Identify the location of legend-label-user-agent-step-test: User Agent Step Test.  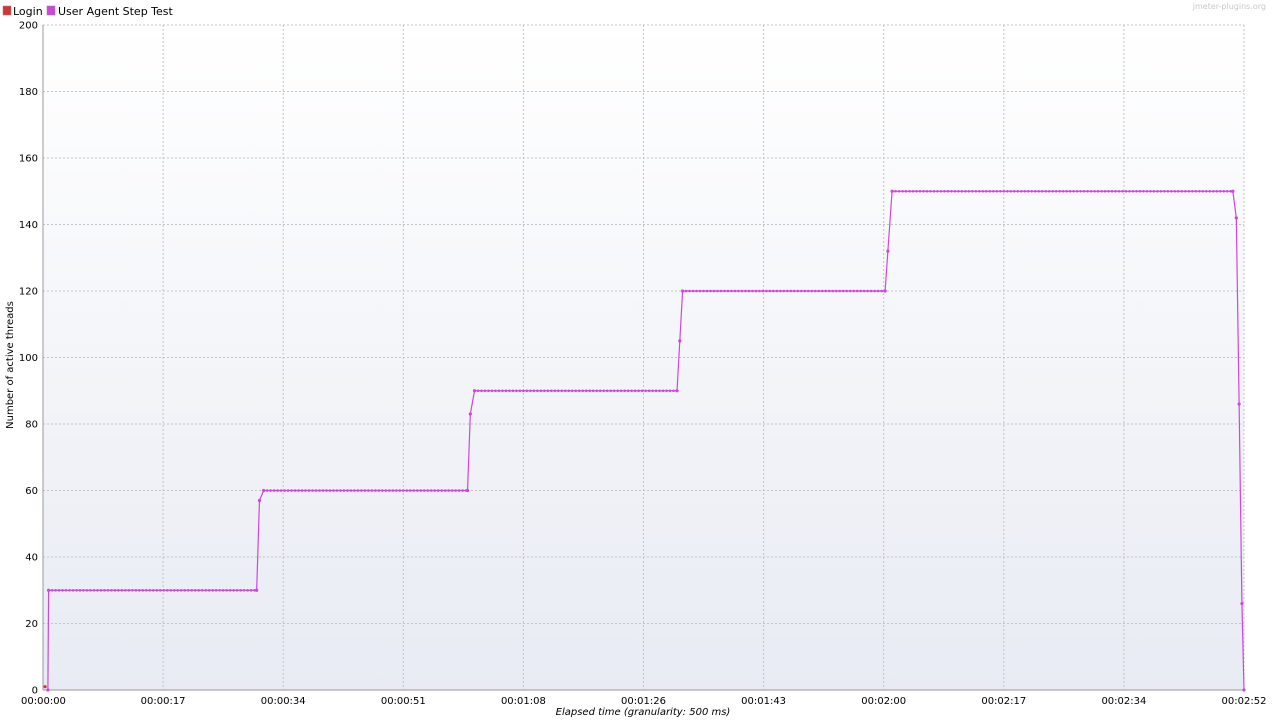
(116, 11).